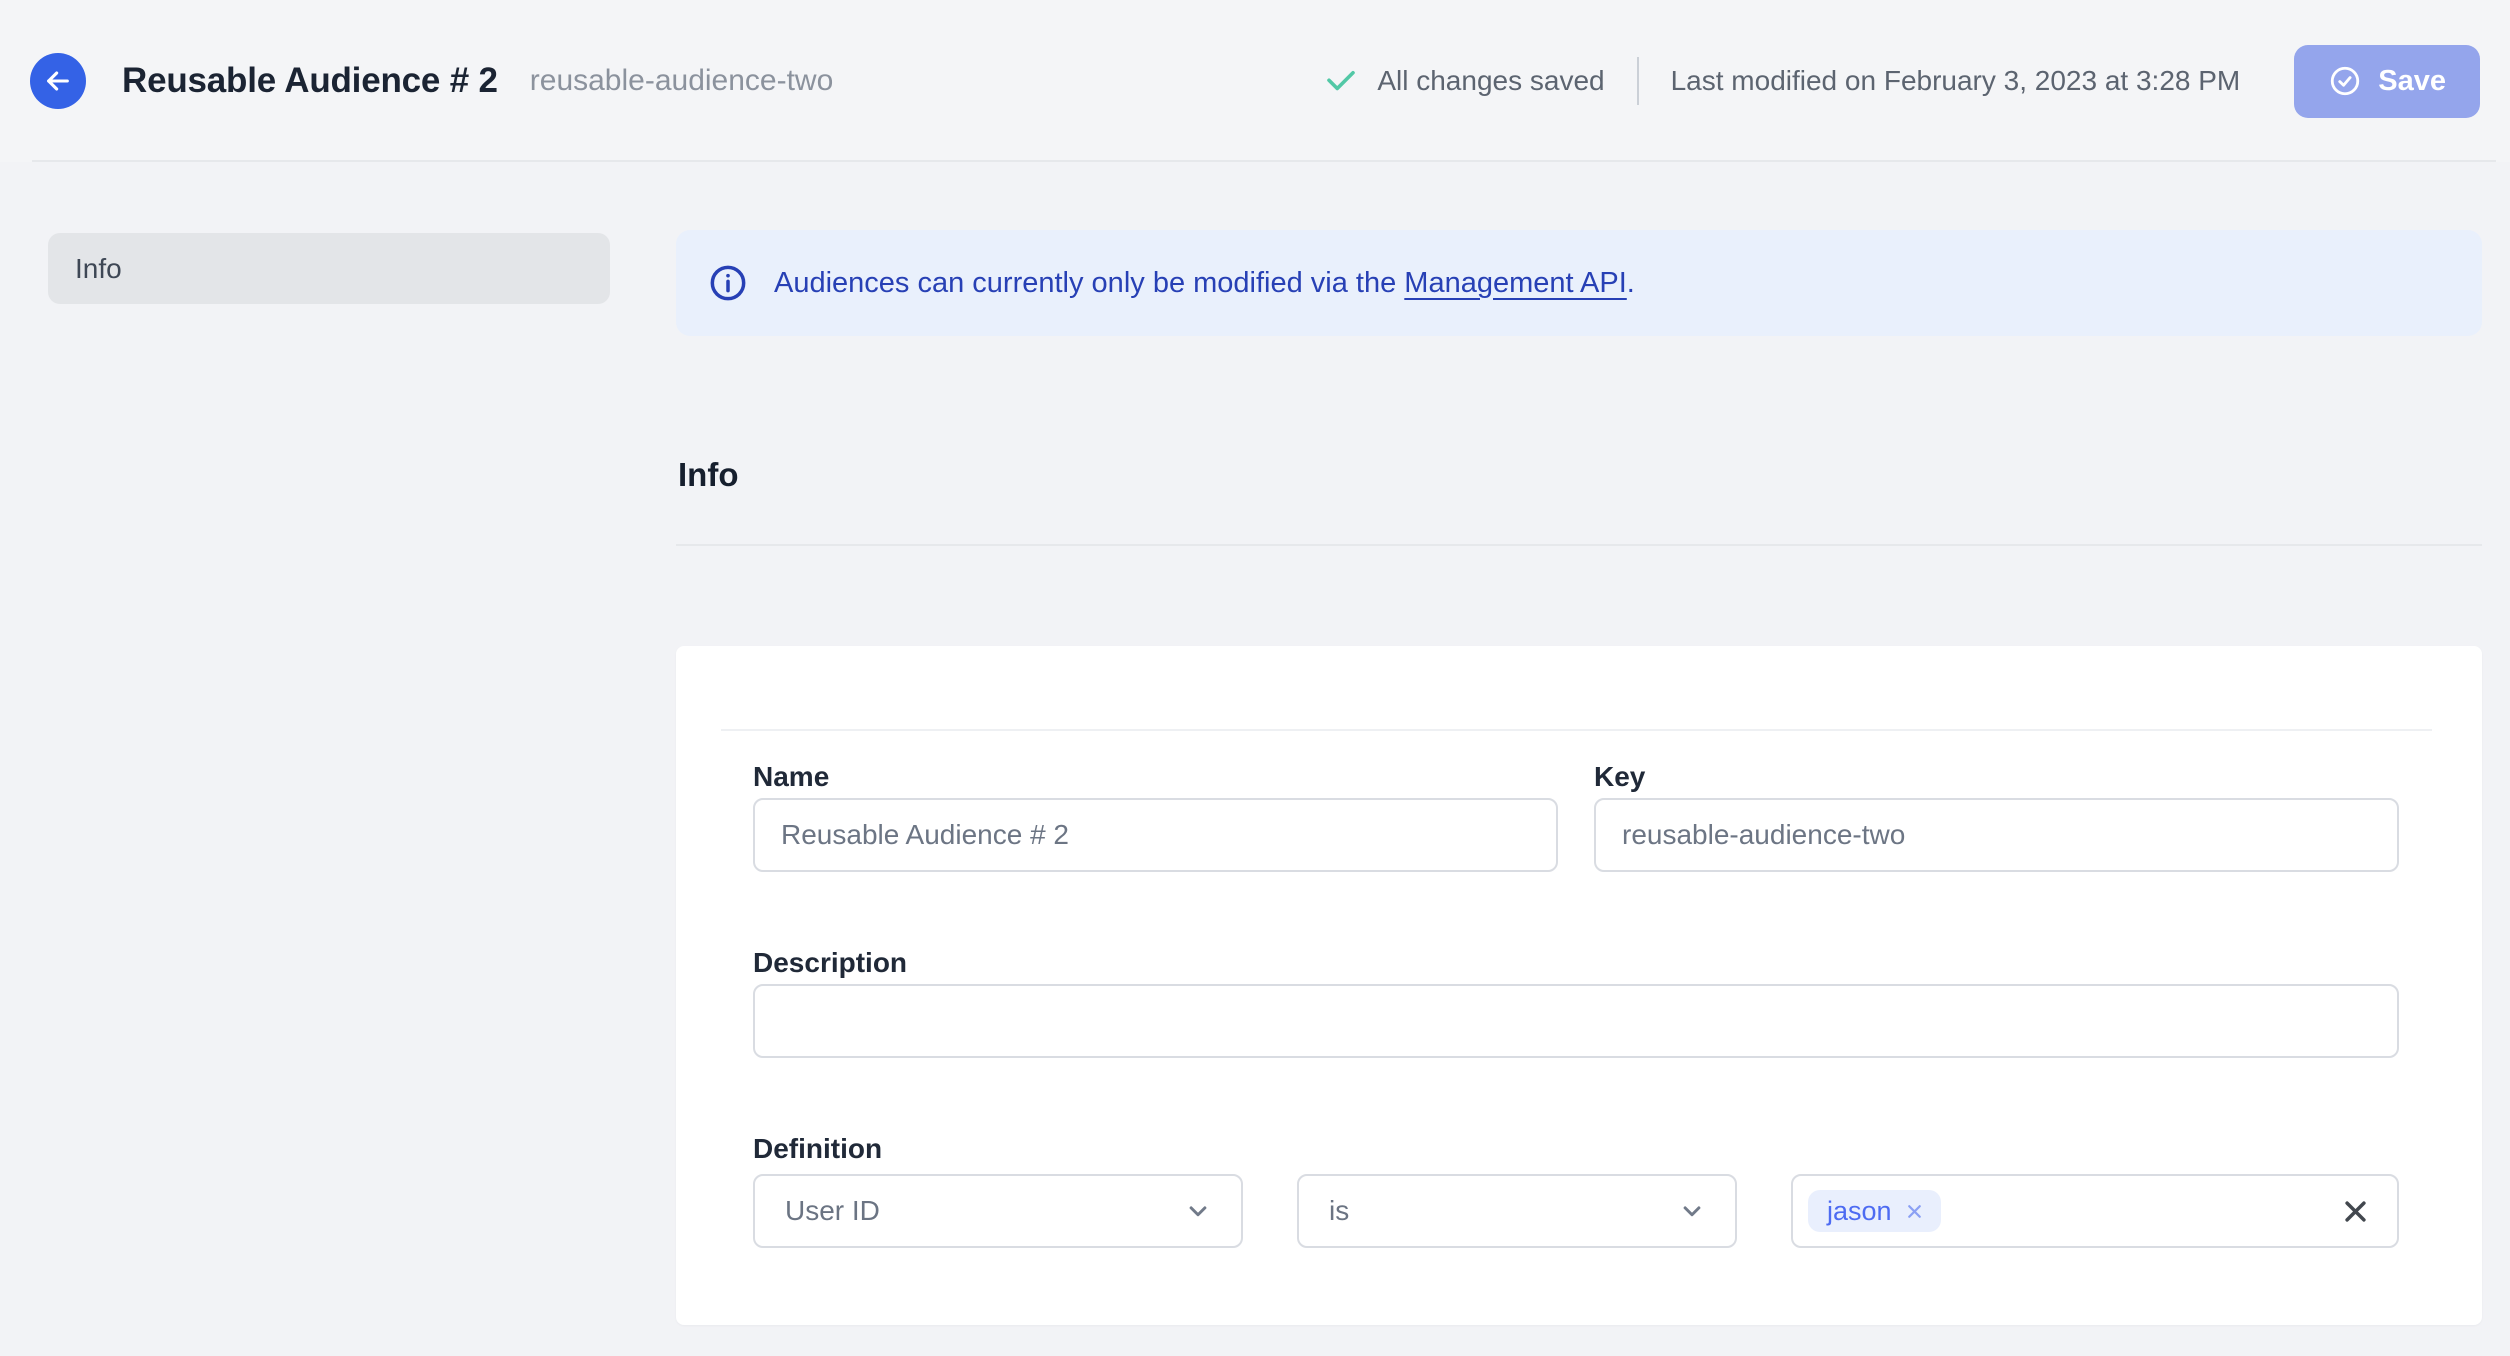  What do you see at coordinates (1637, 81) in the screenshot?
I see `header-divider` at bounding box center [1637, 81].